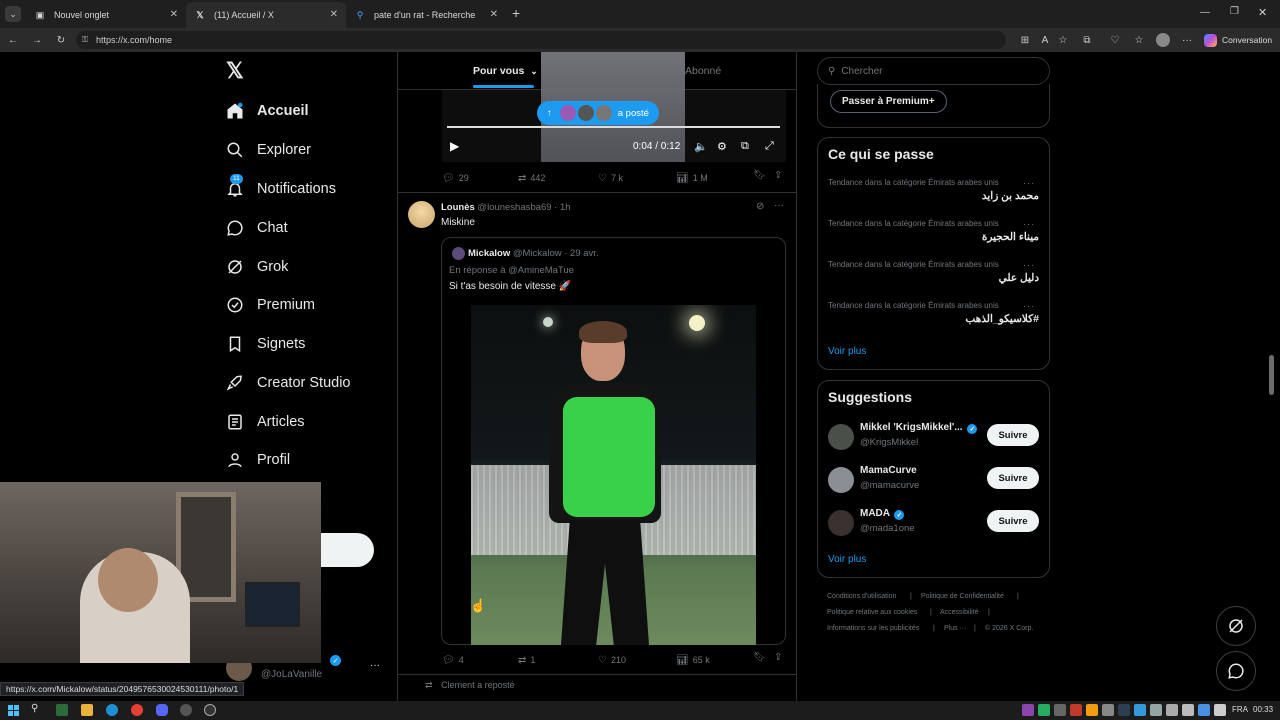 The height and width of the screenshot is (720, 1280). Describe the element at coordinates (933, 523) in the screenshot. I see `suggestion-item: MADA ✓ @mada1one Suivre` at that location.